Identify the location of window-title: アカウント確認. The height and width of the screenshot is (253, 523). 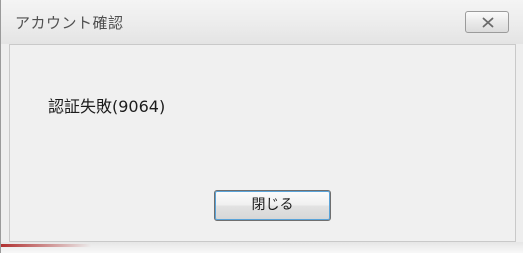
(69, 23).